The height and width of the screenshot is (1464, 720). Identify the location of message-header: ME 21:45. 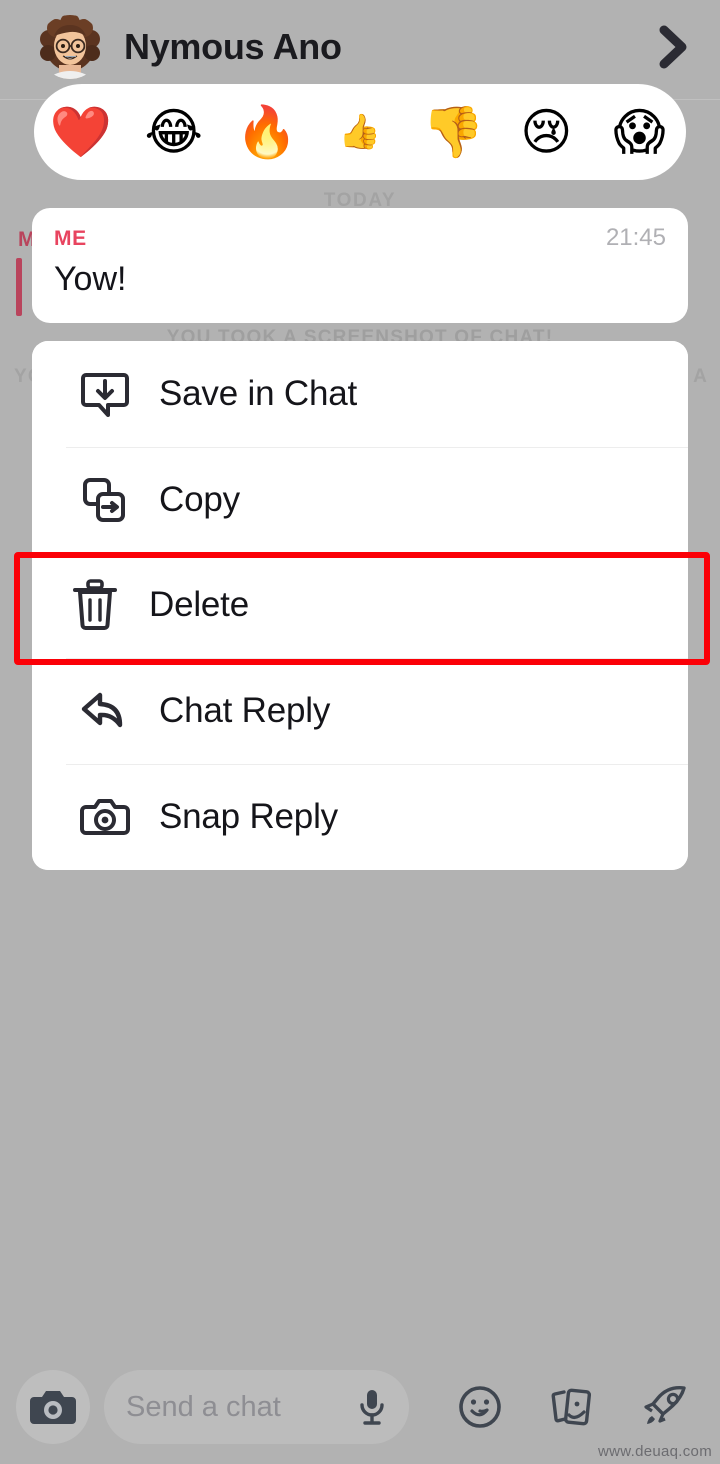
(360, 238).